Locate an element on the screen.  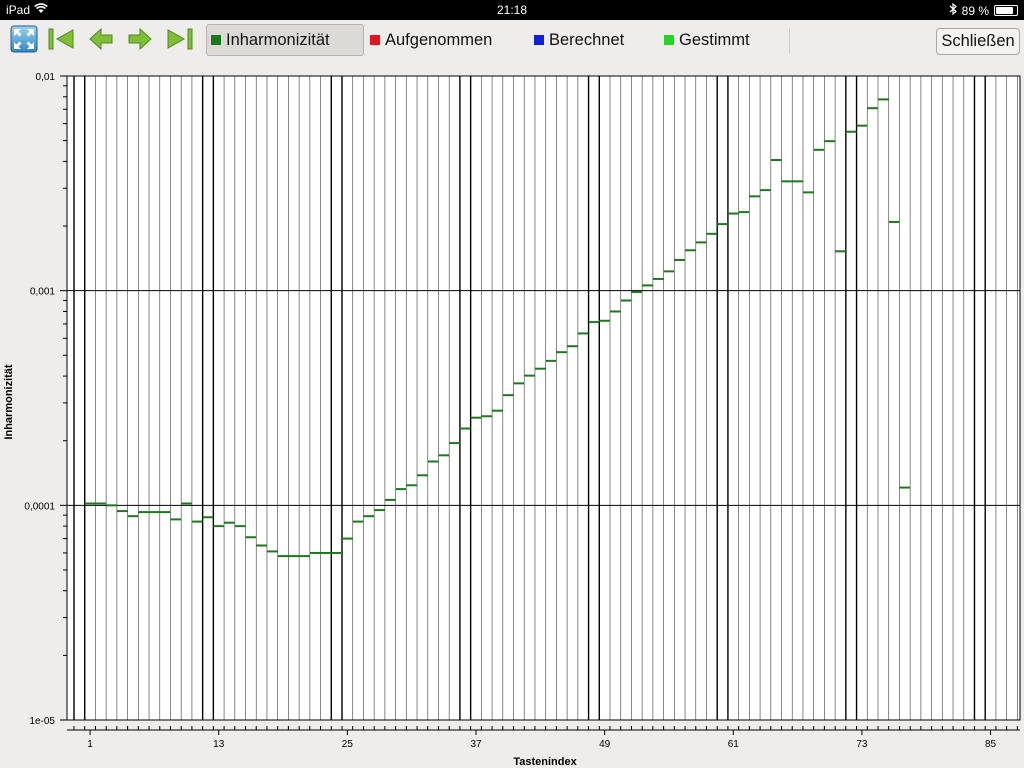
legend-aufgenommen: Aufgenommen is located at coordinates (431, 40).